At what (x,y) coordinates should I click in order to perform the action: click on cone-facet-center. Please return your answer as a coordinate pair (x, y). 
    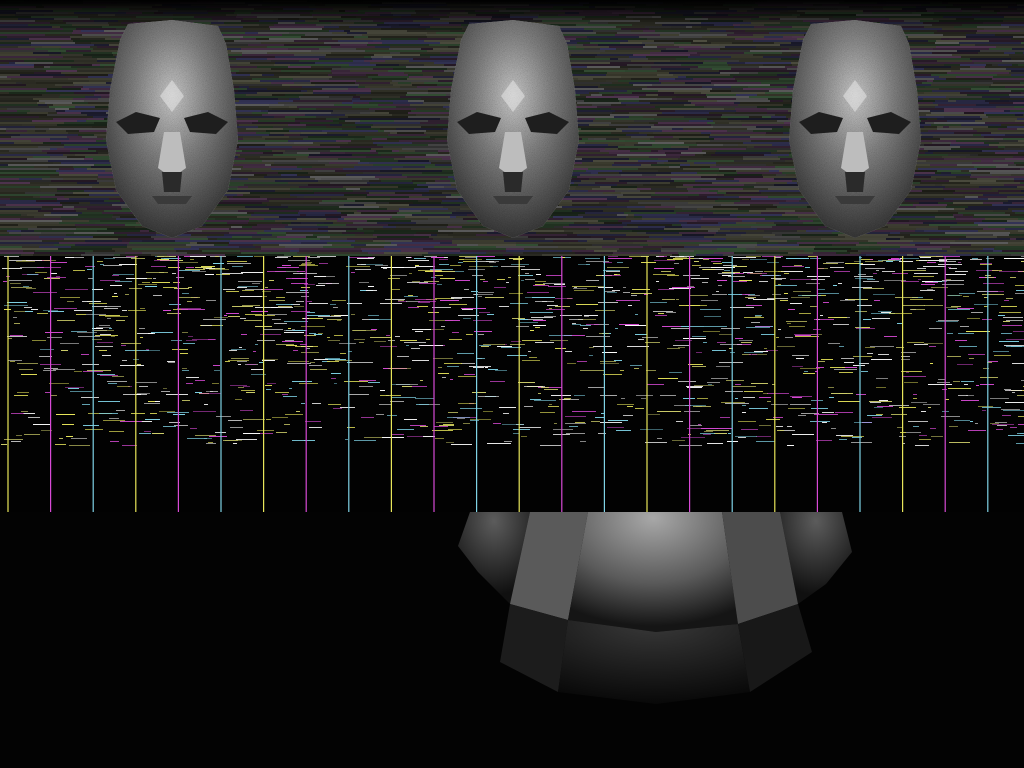
    Looking at the image, I should click on (653, 572).